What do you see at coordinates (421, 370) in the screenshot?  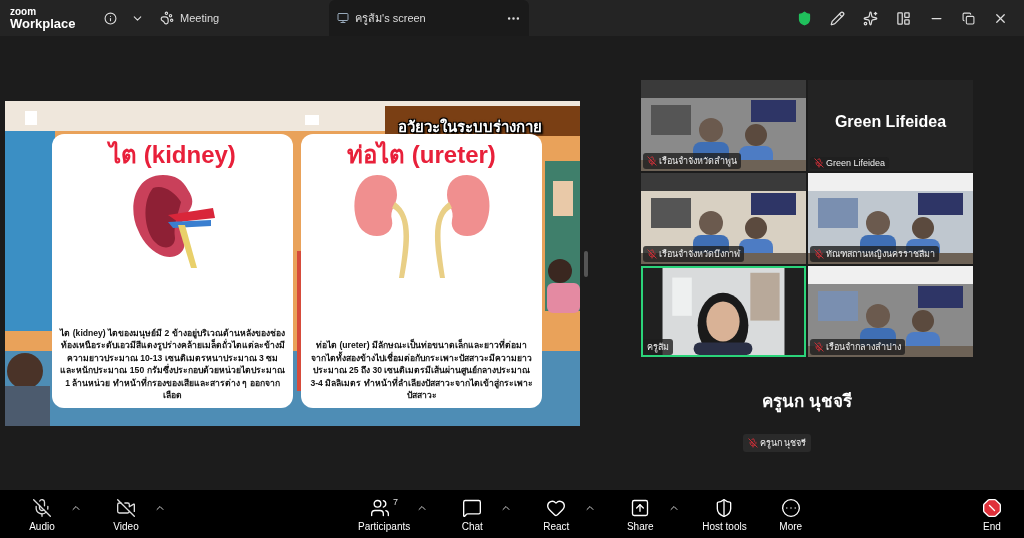 I see `card-text: ท่อไต (ureter) มีลักษณะเป็นท่อขนาดเล็กและยาวที่ต่อมาจากไตทั้งสองข้างไปเชื่อมต่อกับกระเพาะปัสสาวะมีความยาวประมาณ 25 ถึง 30 เซนติเมตรมีเส้นผ่านศูนย์กลางประมาณ 3-4 มิลลิเมตร ทำหน้าที่ลำเลียงปัสสาวะจากไตเข้าสู่กระเพาะปัสสาวะ` at bounding box center [421, 370].